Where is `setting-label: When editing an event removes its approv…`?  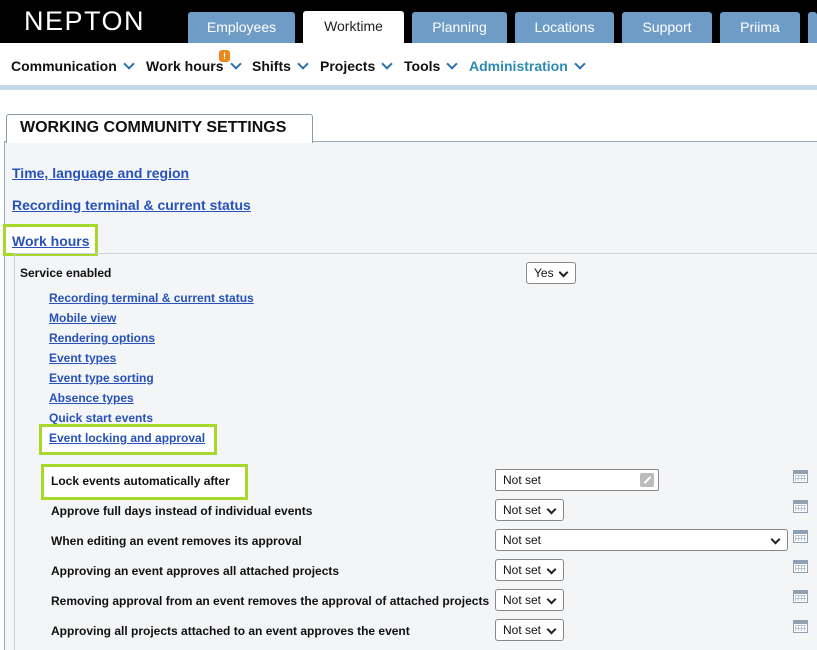 setting-label: When editing an event removes its approv… is located at coordinates (176, 541).